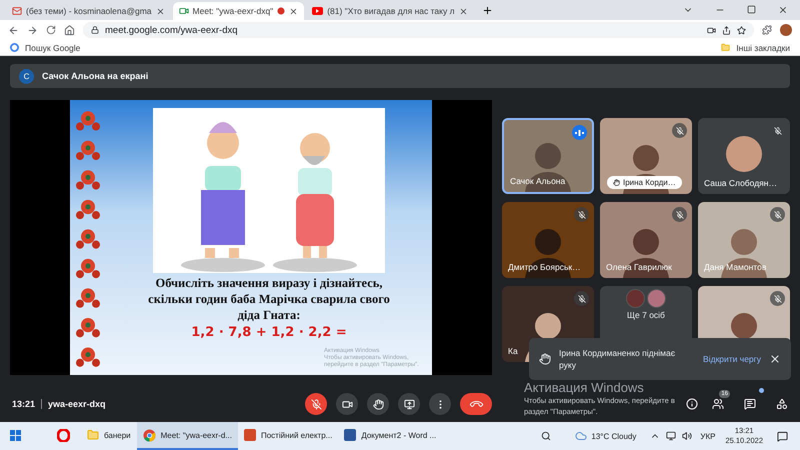 The height and width of the screenshot is (450, 800). What do you see at coordinates (763, 47) in the screenshot?
I see `bookmark-folder: Інші закладки` at bounding box center [763, 47].